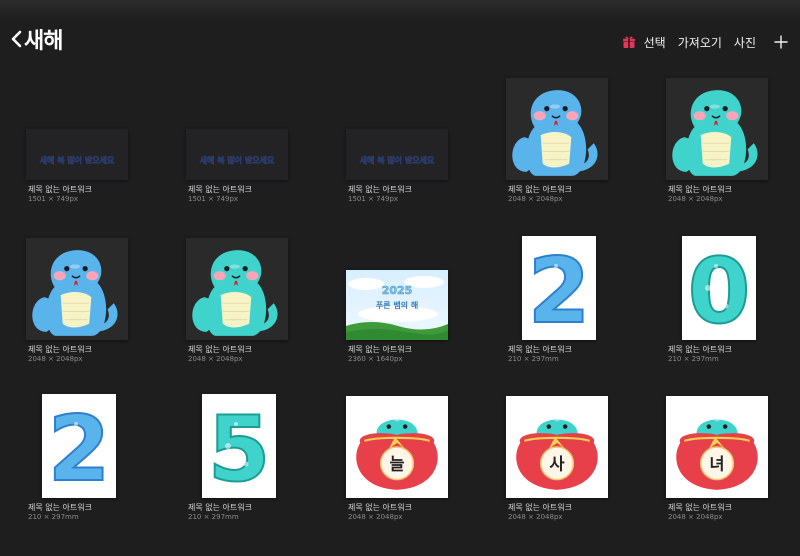 Image resolution: width=800 pixels, height=556 pixels. What do you see at coordinates (397, 447) in the screenshot?
I see `artwork-thumbnail: 늘` at bounding box center [397, 447].